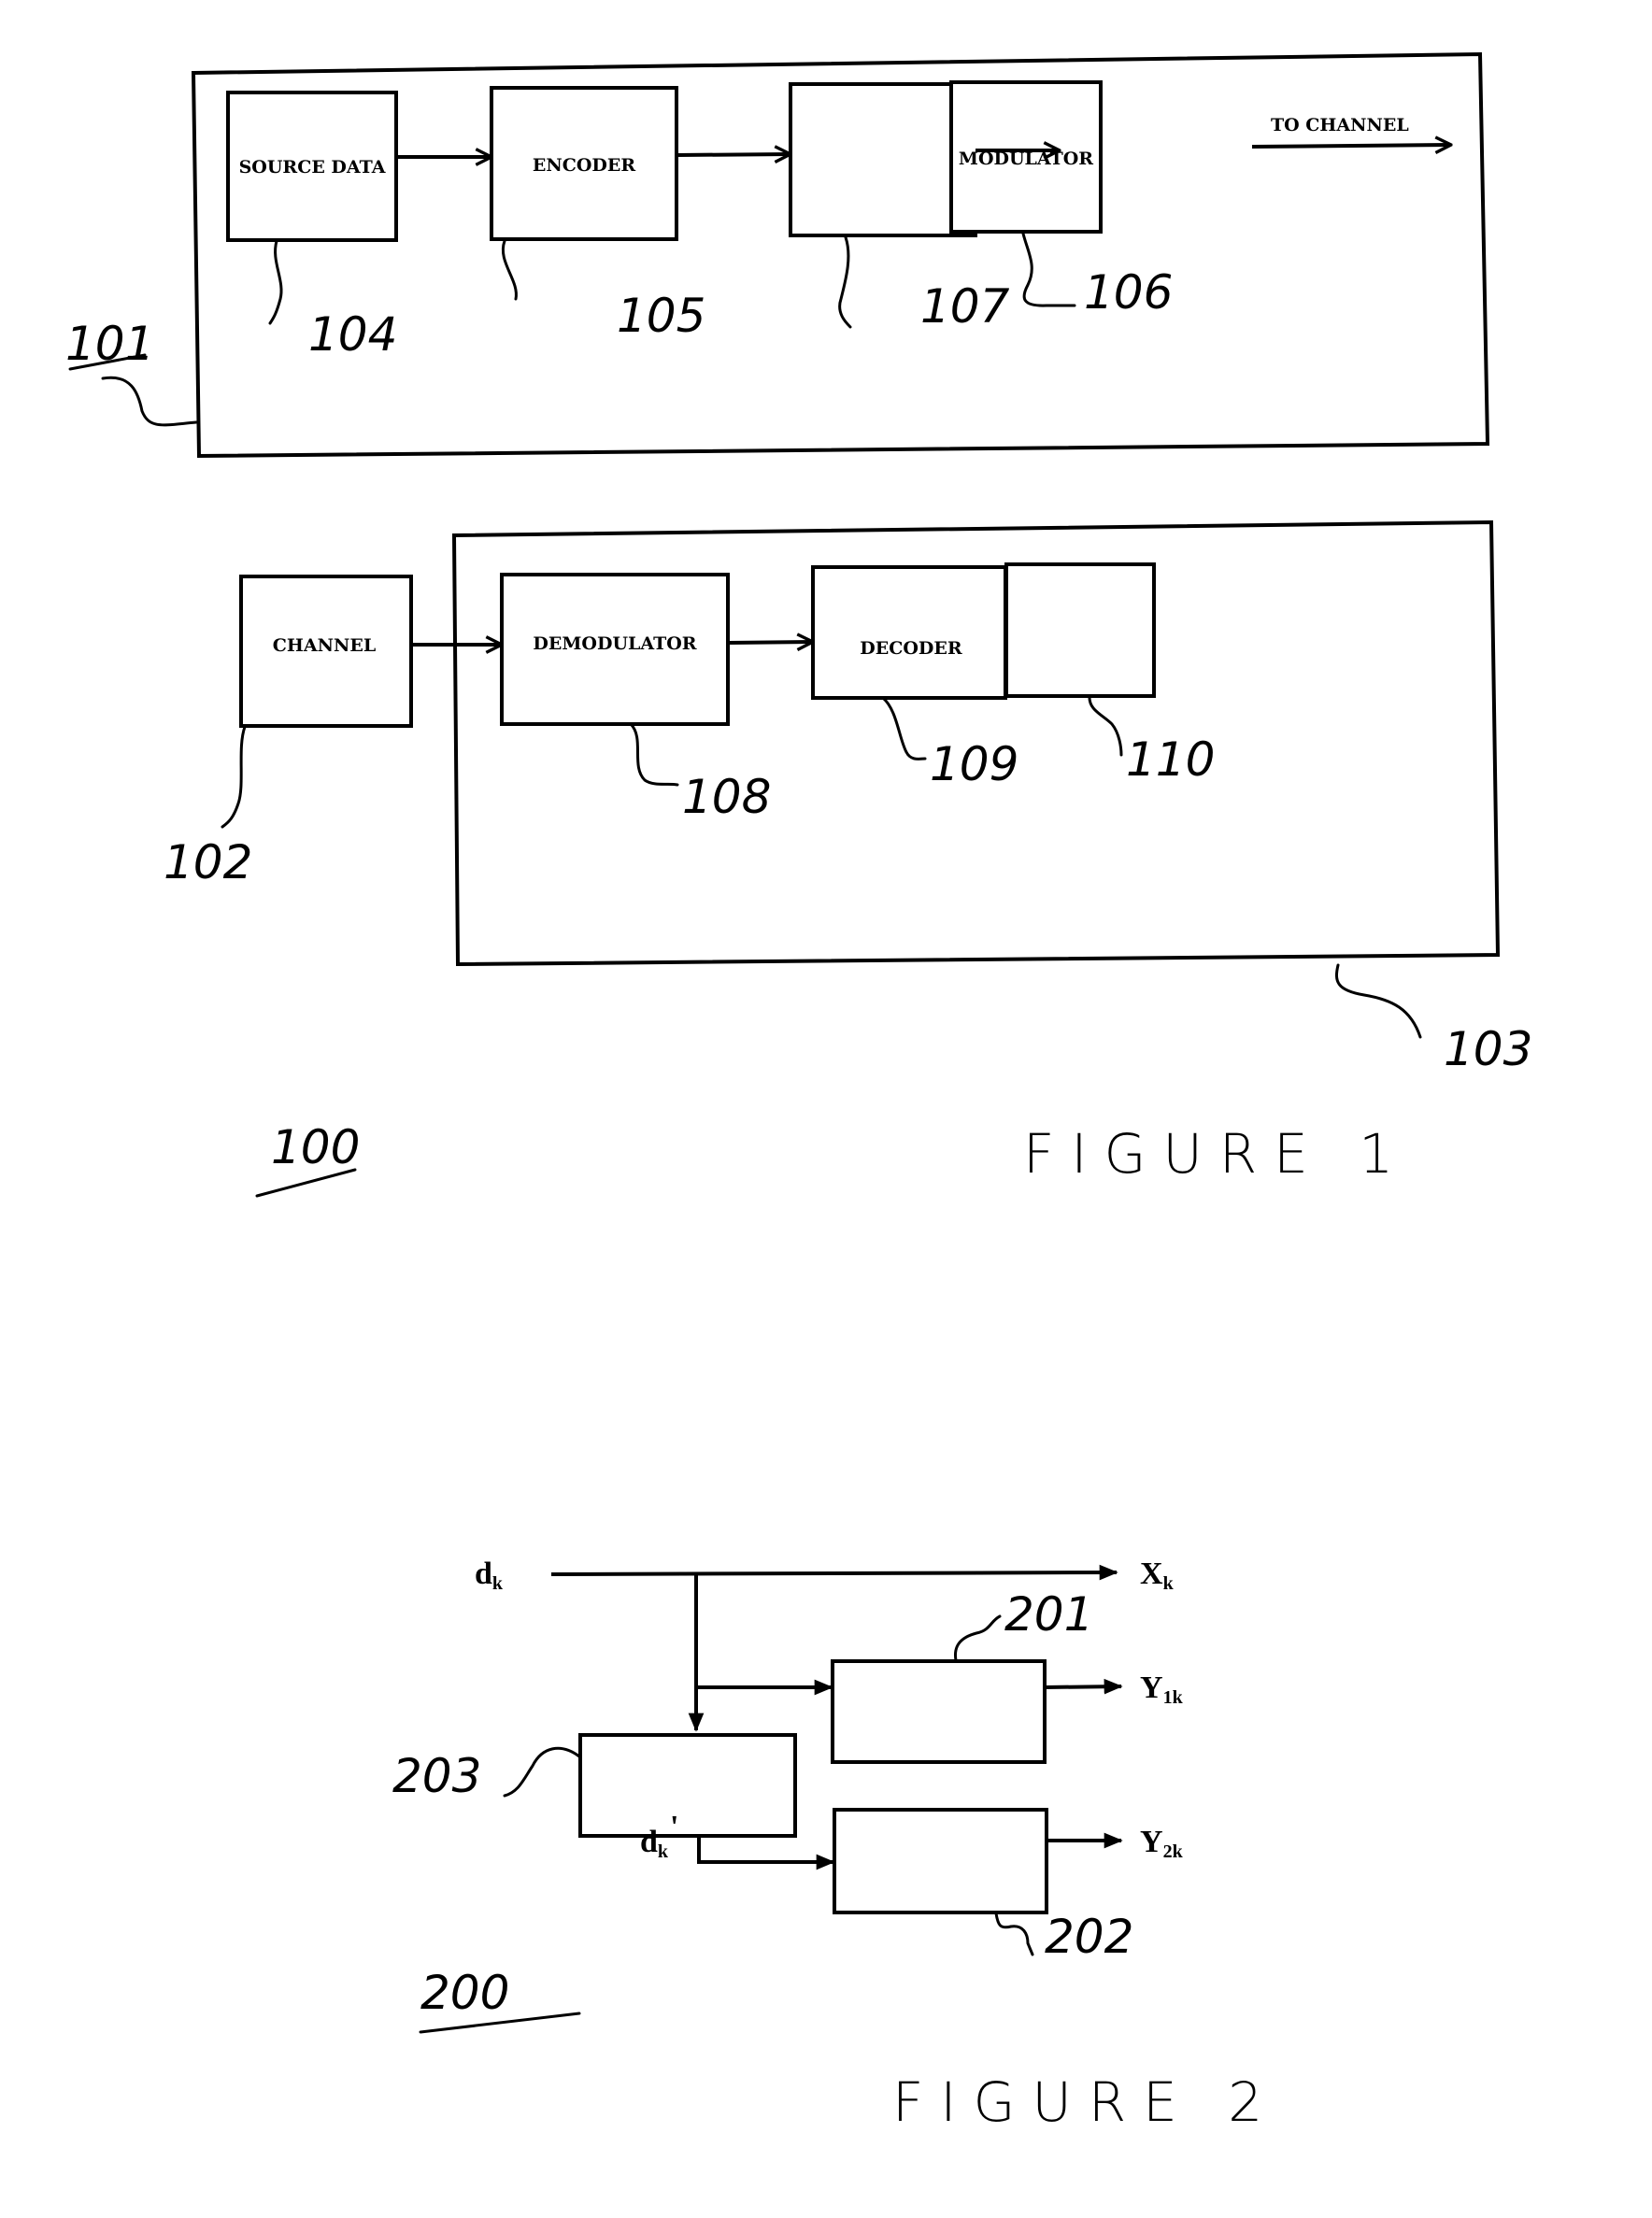  I want to click on sink-block, so click(1080, 630).